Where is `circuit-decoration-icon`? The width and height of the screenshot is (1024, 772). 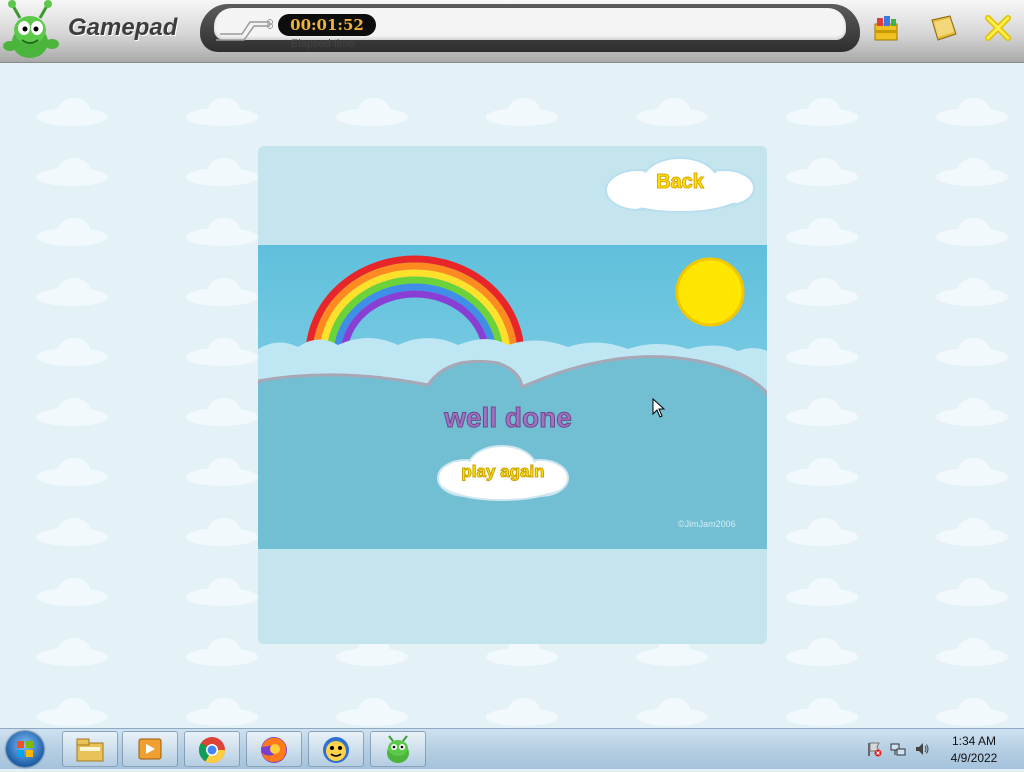
circuit-decoration-icon is located at coordinates (244, 30).